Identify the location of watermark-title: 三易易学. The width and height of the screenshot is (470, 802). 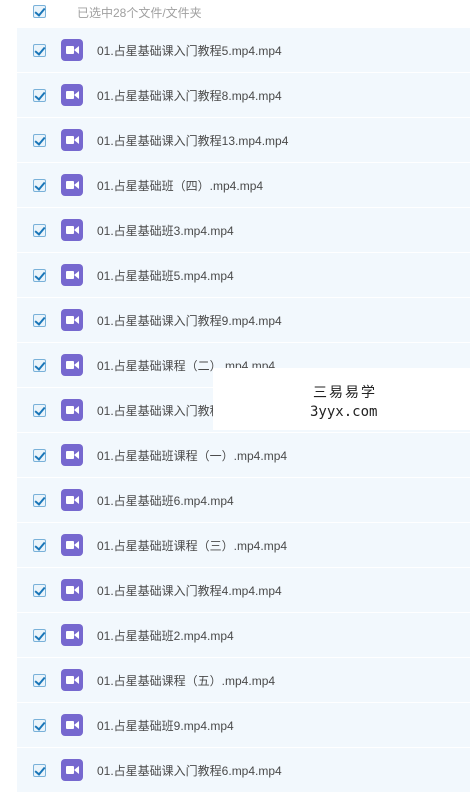
(345, 393).